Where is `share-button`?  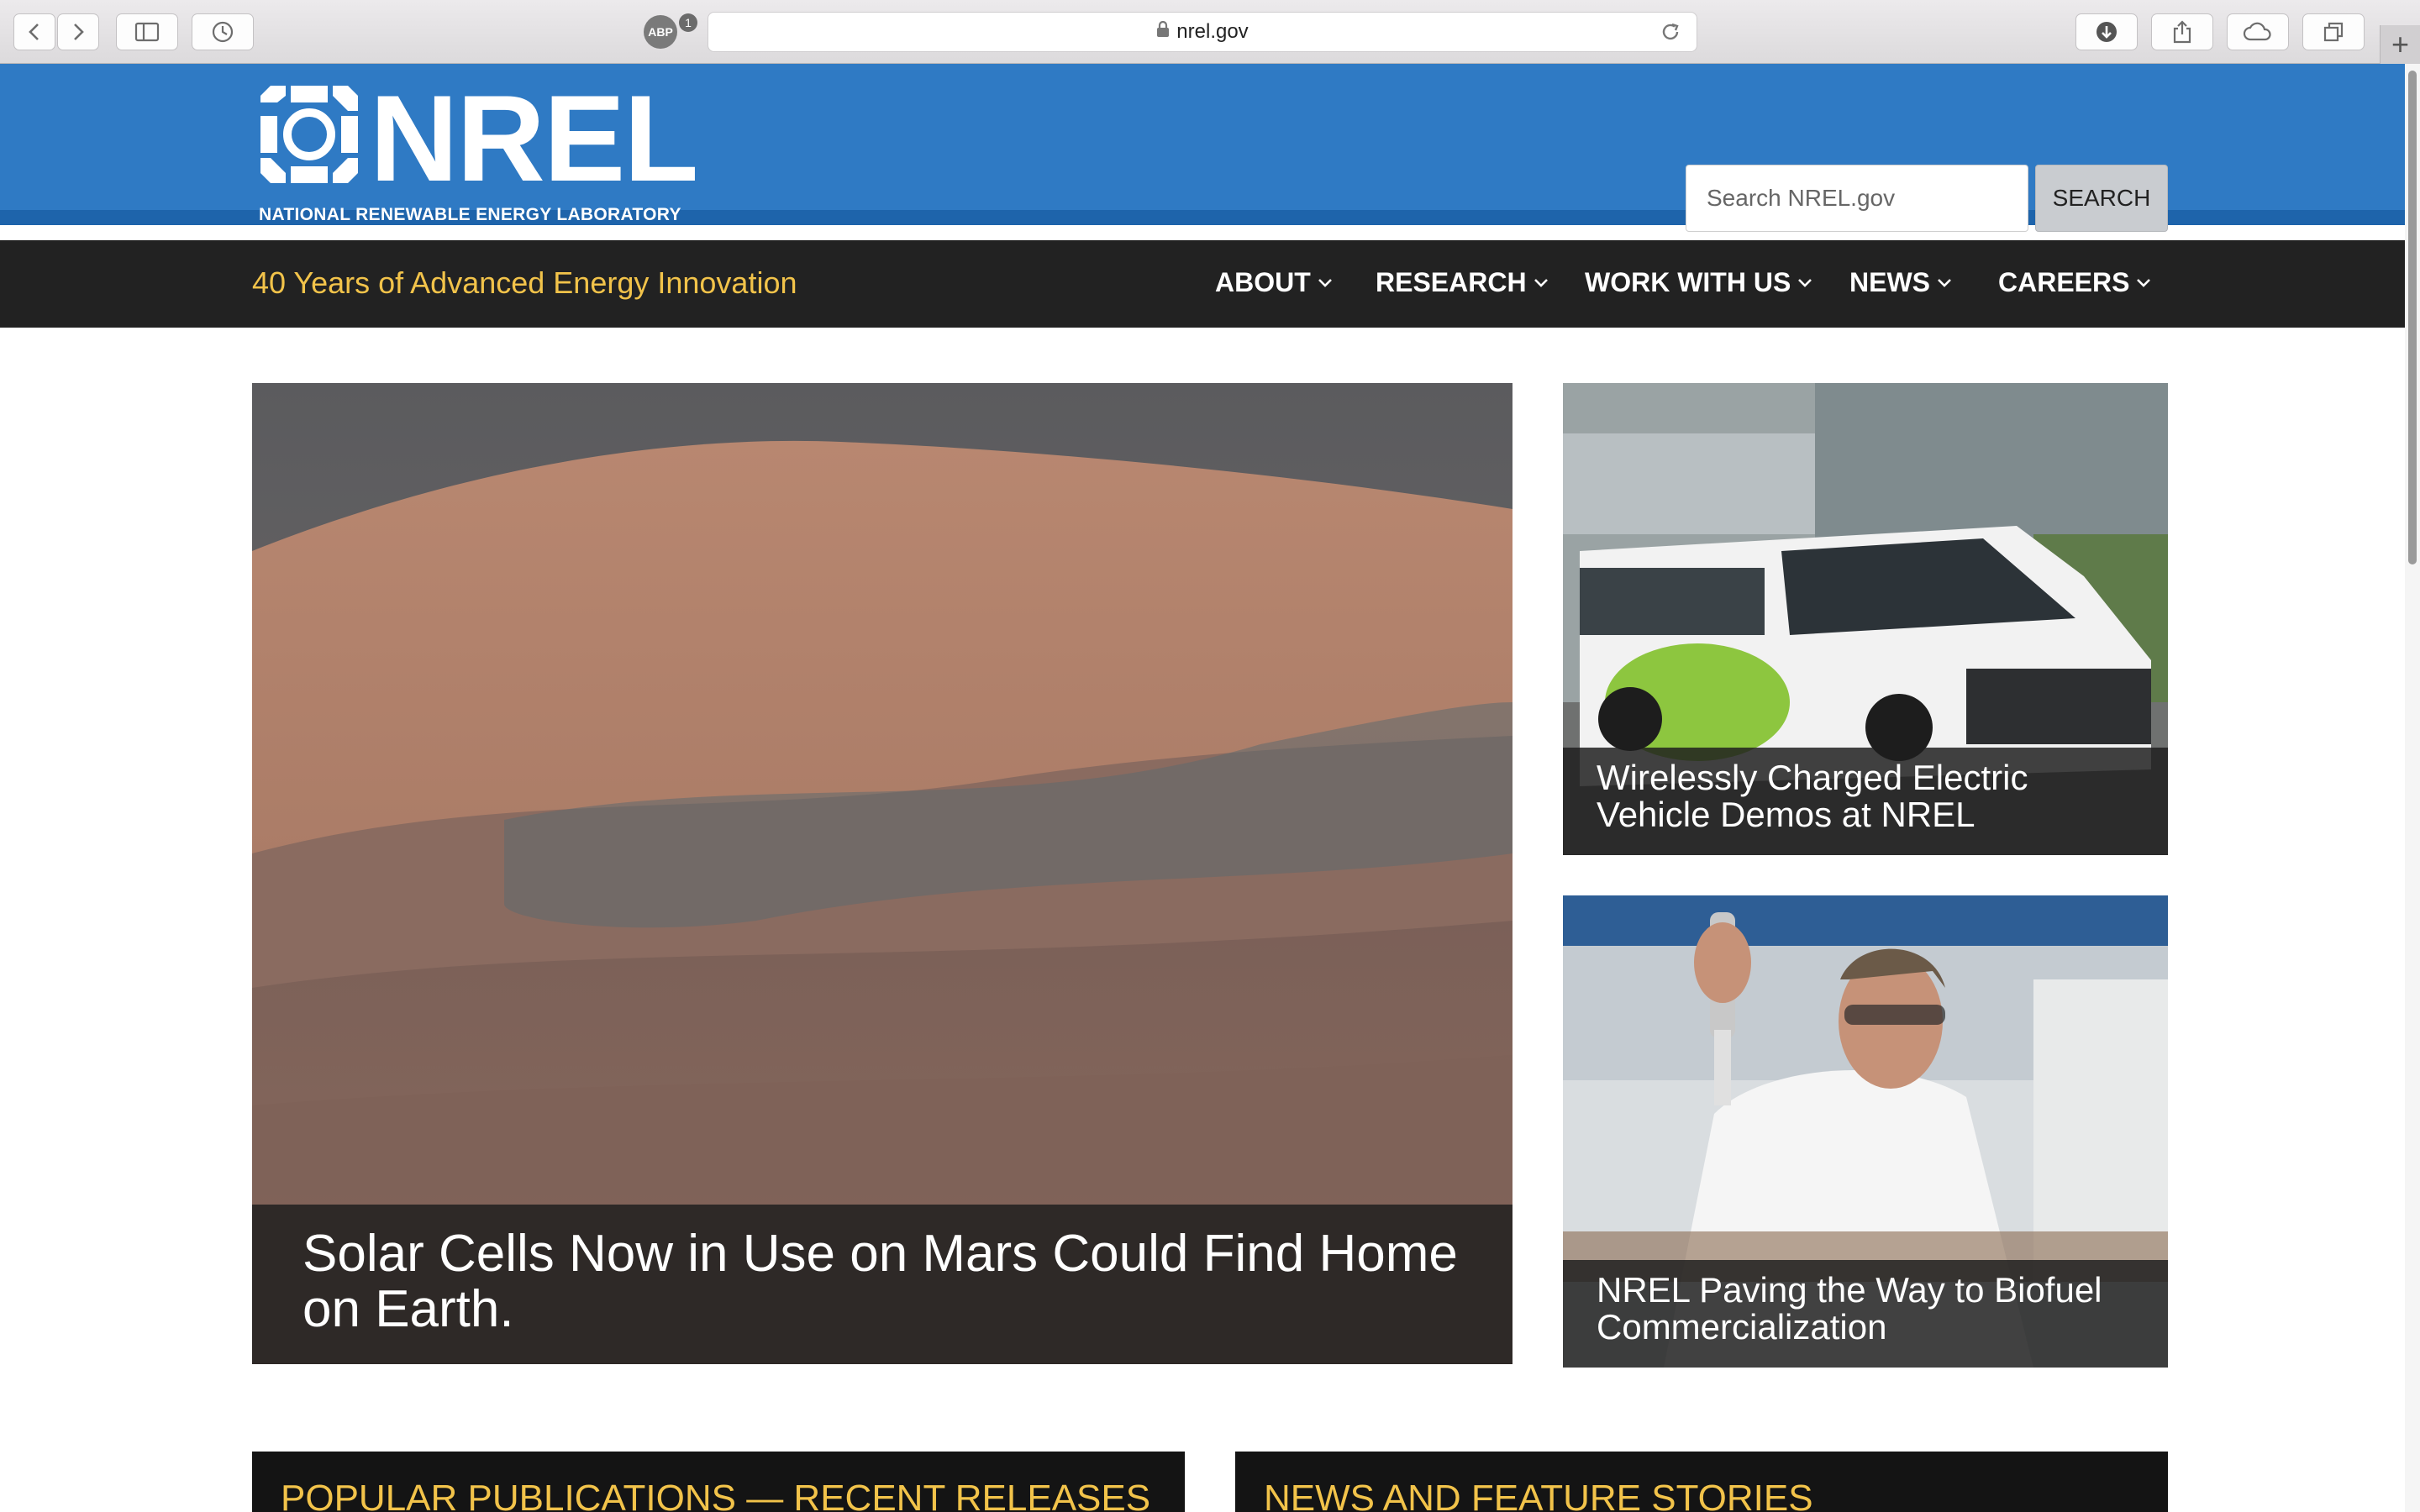 share-button is located at coordinates (2182, 31).